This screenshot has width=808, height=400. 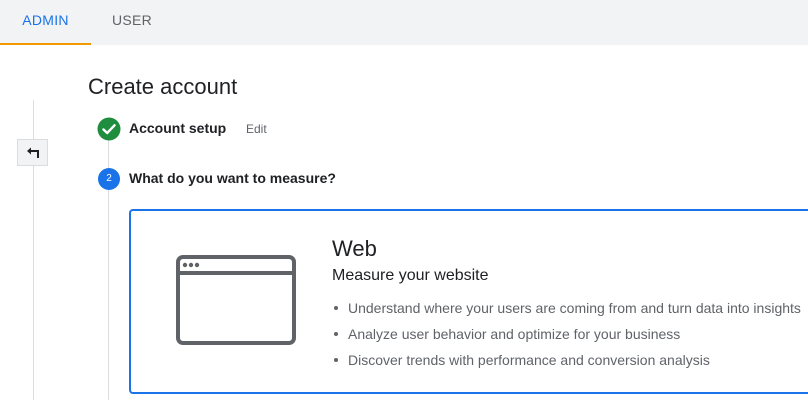 What do you see at coordinates (256, 129) in the screenshot?
I see `edit-account-setup-link: Edit` at bounding box center [256, 129].